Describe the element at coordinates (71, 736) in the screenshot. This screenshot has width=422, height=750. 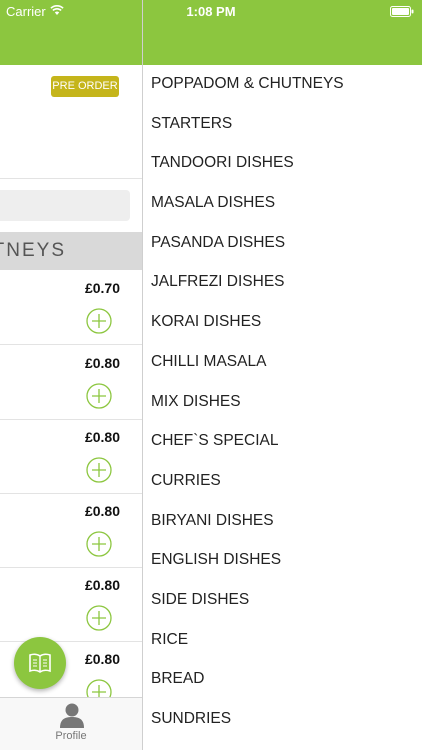
I see `tab-profile-label: Profile` at that location.